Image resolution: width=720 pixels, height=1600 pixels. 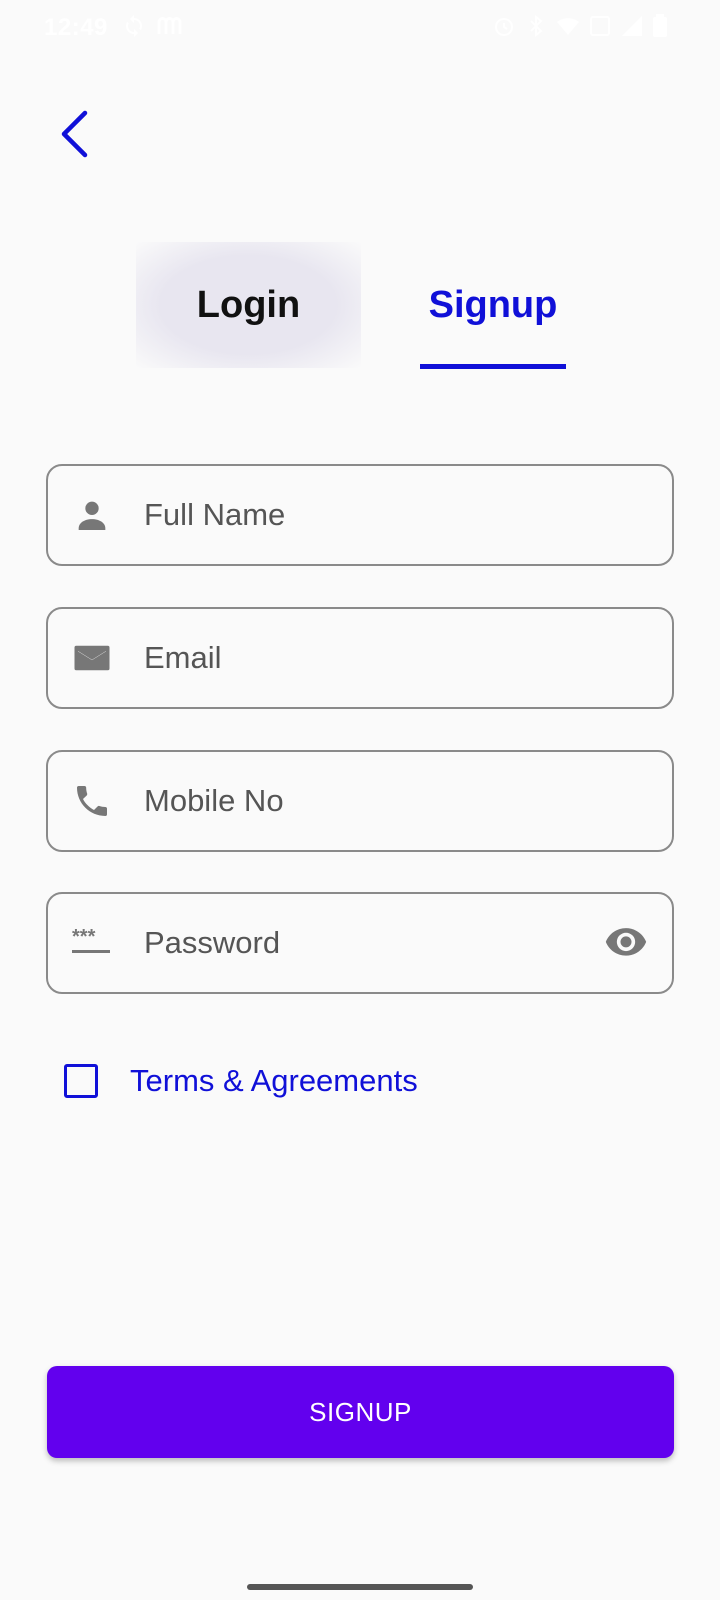 I want to click on tab-active-indicator, so click(x=493, y=366).